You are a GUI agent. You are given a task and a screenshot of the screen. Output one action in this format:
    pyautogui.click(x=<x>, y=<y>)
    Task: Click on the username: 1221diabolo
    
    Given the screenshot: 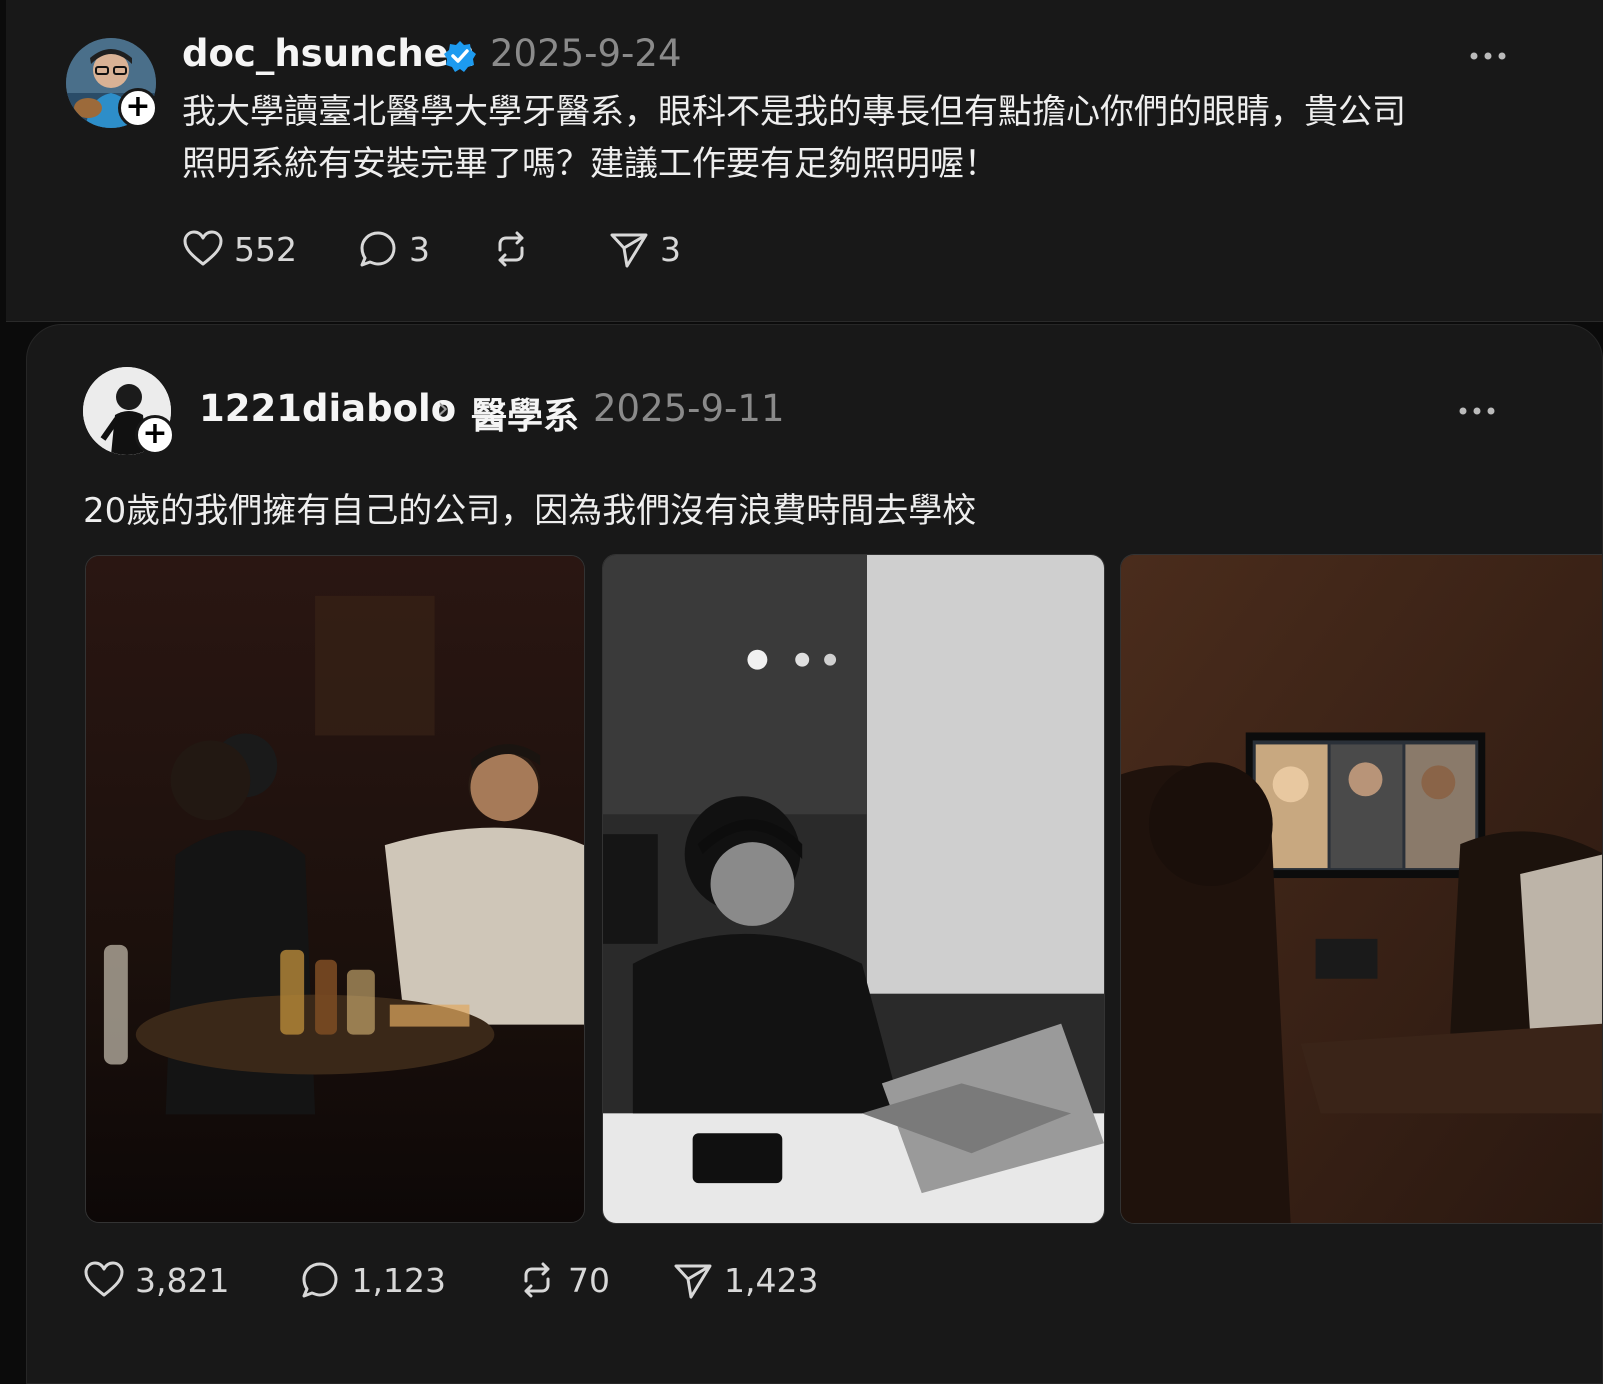 What is the action you would take?
    pyautogui.click(x=327, y=408)
    